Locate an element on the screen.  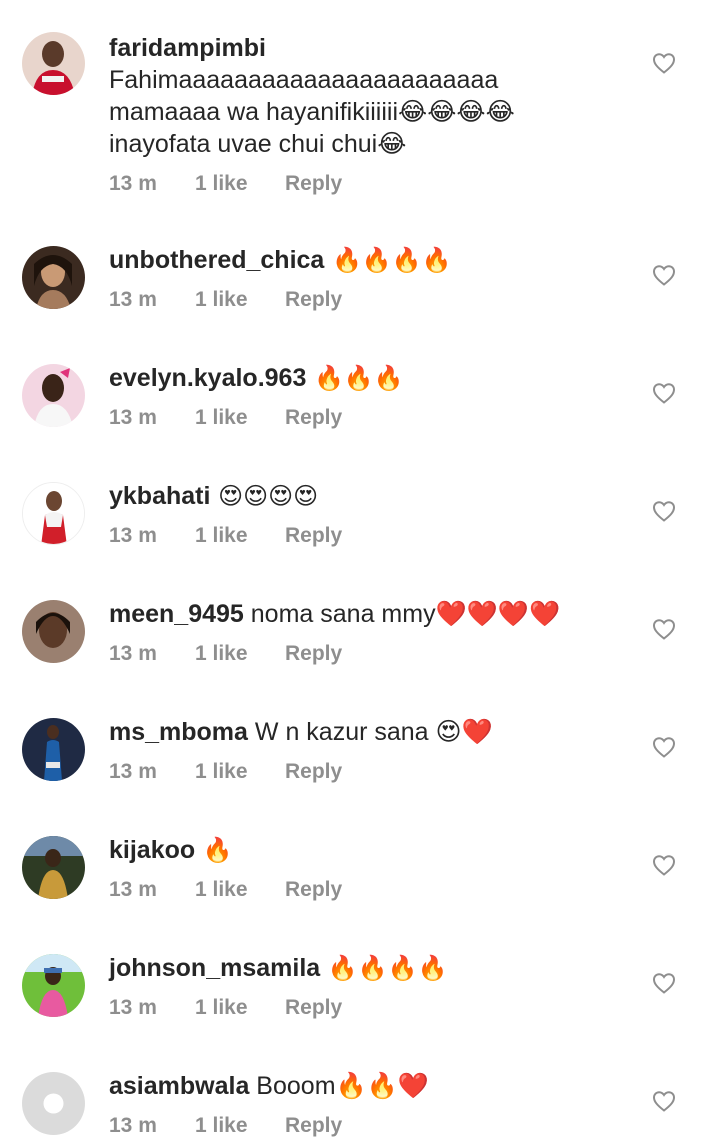
comment-username: kijakoo is located at coordinates (152, 850).